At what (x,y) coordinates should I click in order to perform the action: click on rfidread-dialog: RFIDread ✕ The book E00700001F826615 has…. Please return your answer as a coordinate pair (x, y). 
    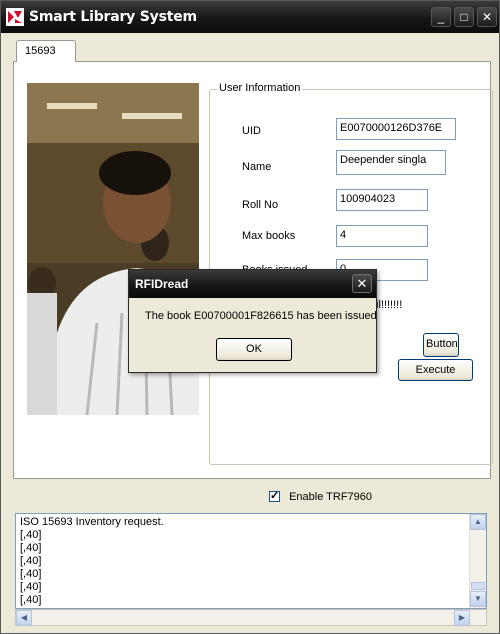
    Looking at the image, I should click on (252, 321).